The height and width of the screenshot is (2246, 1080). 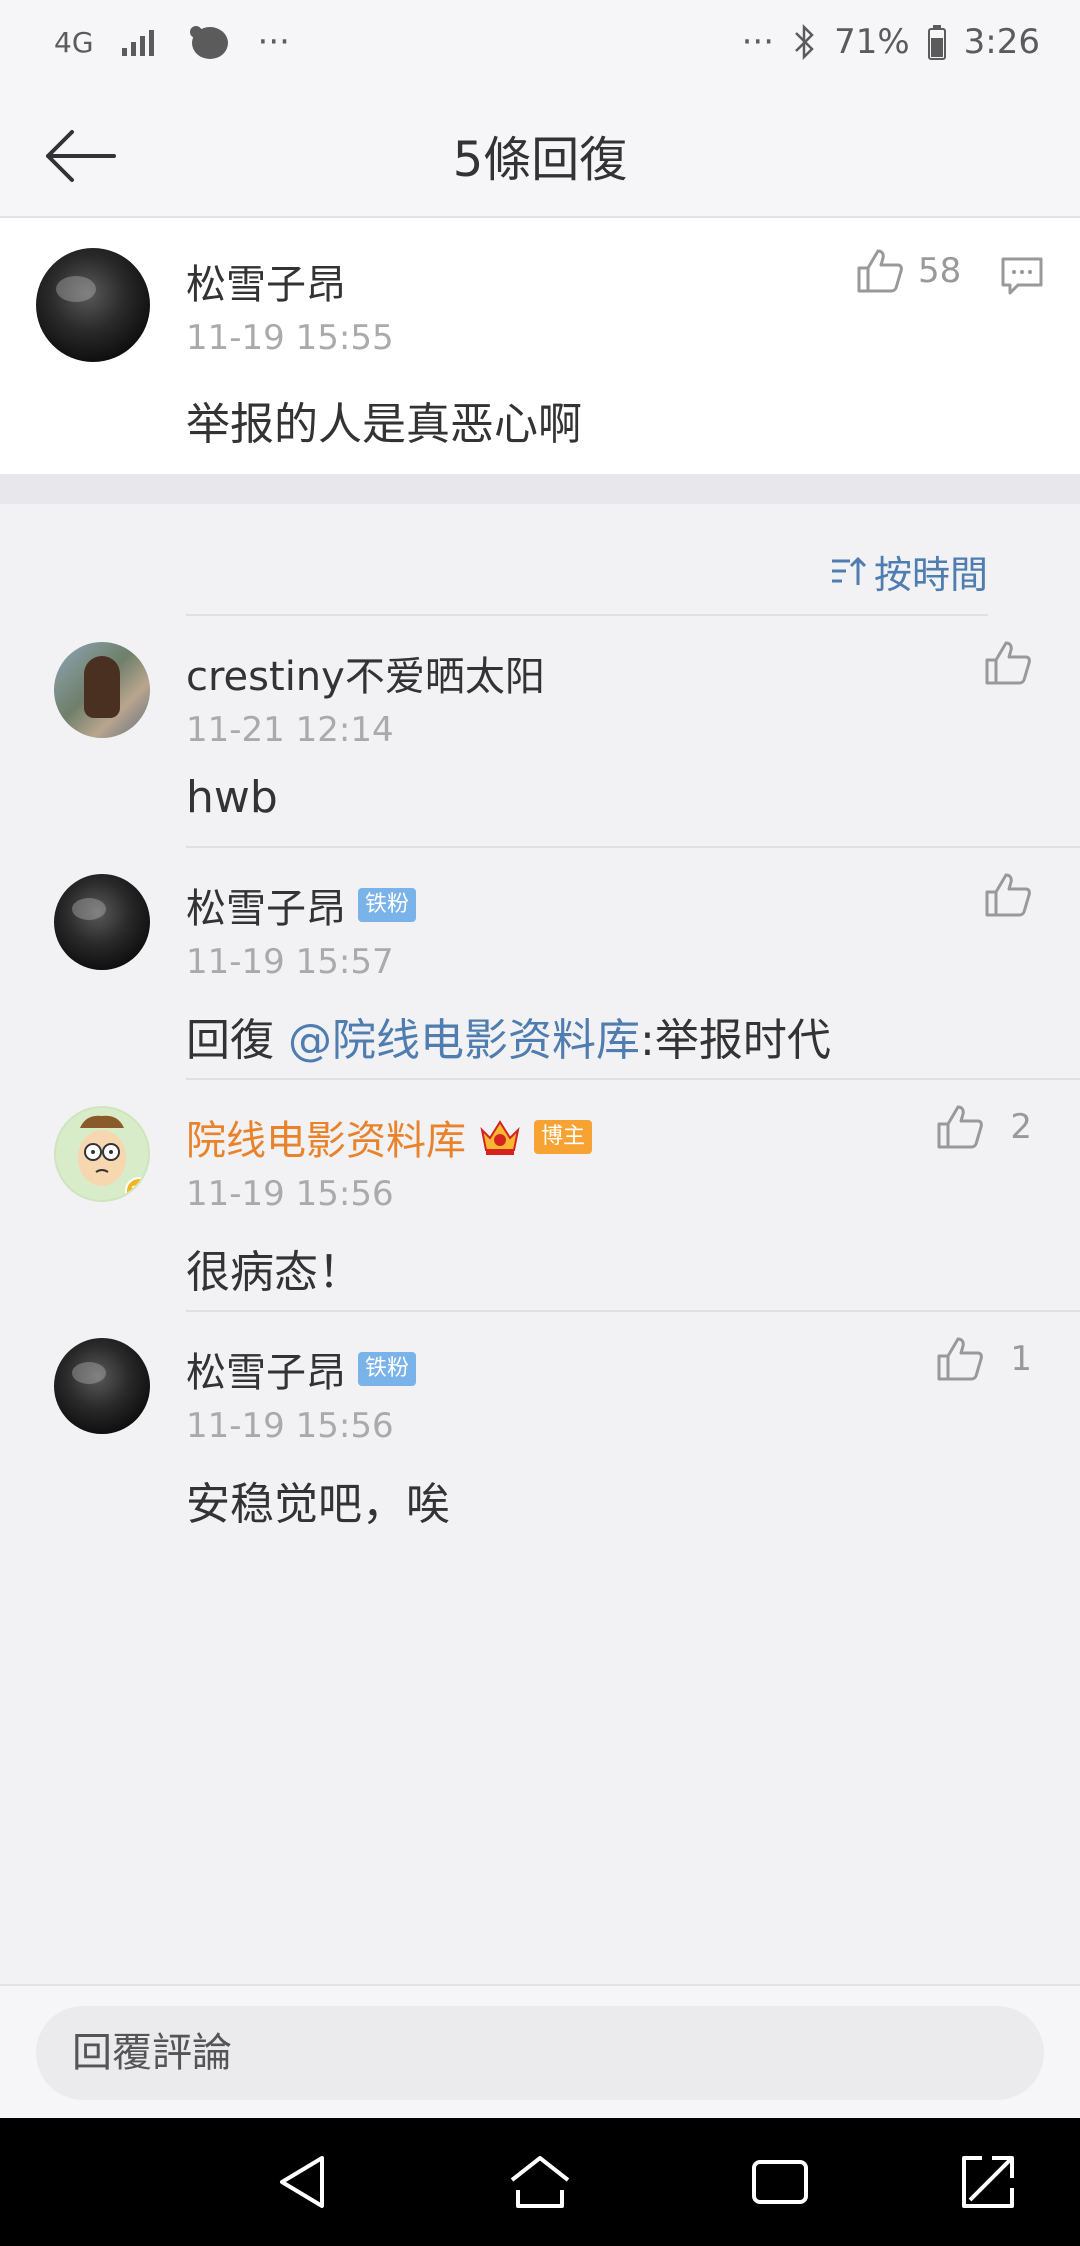 I want to click on crown-member-icon, so click(x=500, y=1137).